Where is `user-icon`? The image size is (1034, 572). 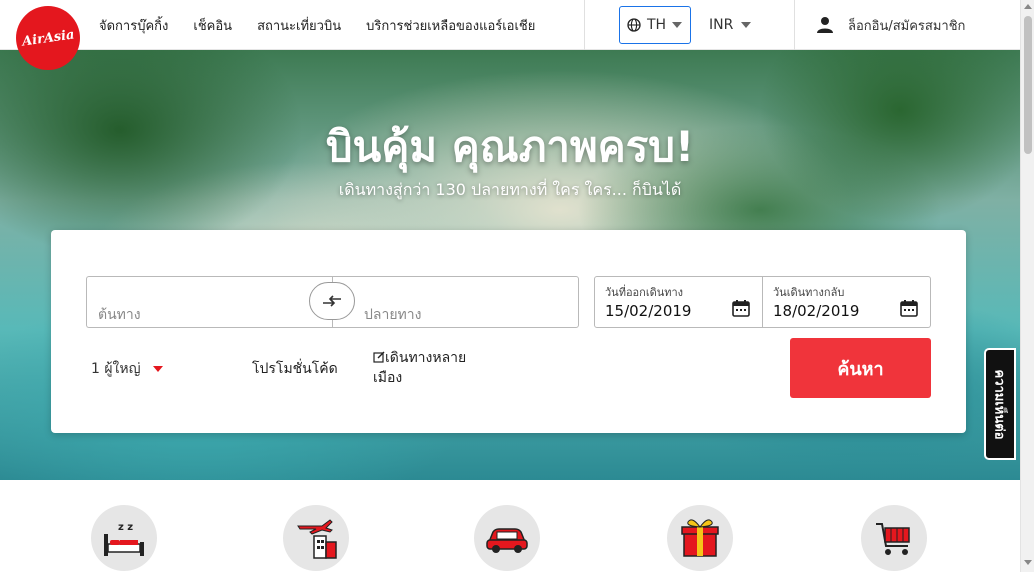
user-icon is located at coordinates (825, 25).